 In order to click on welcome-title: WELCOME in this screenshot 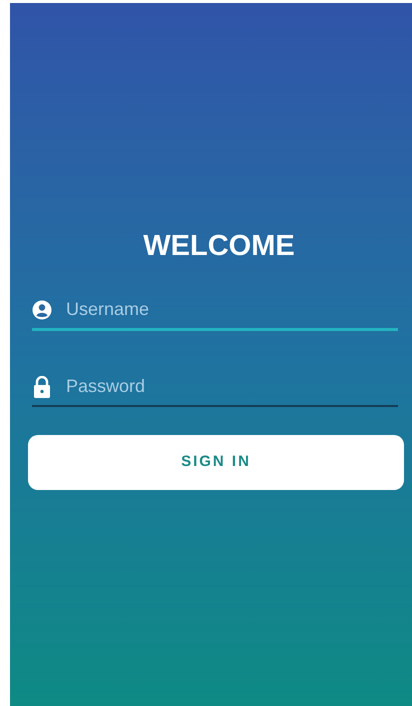, I will do `click(219, 246)`.